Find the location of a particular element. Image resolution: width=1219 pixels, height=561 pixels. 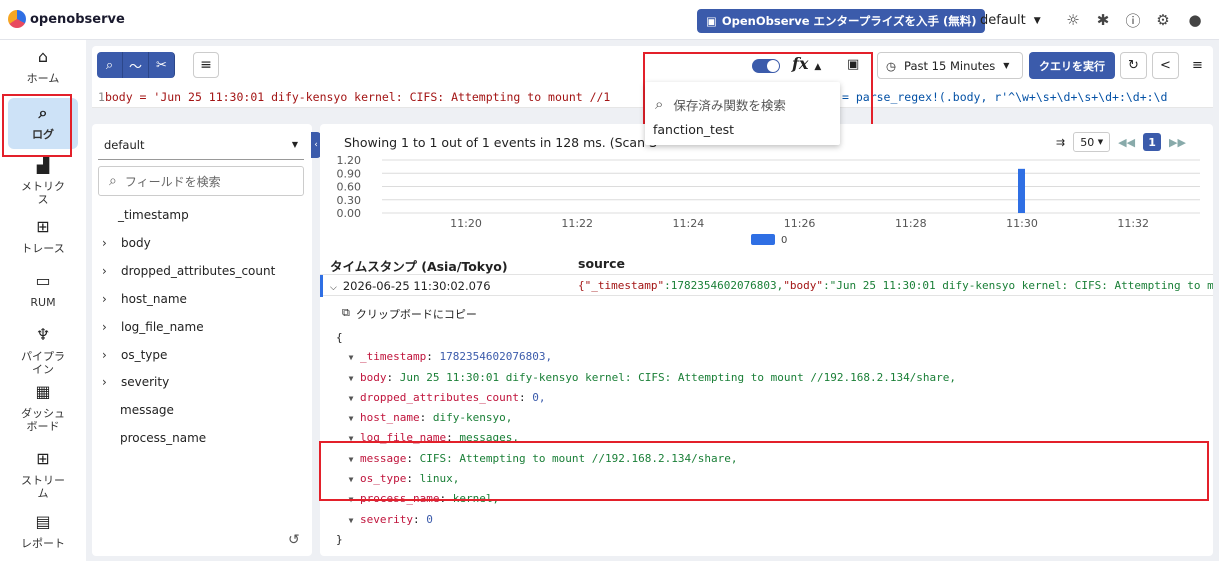

reset-icon: ↺ is located at coordinates (294, 540).